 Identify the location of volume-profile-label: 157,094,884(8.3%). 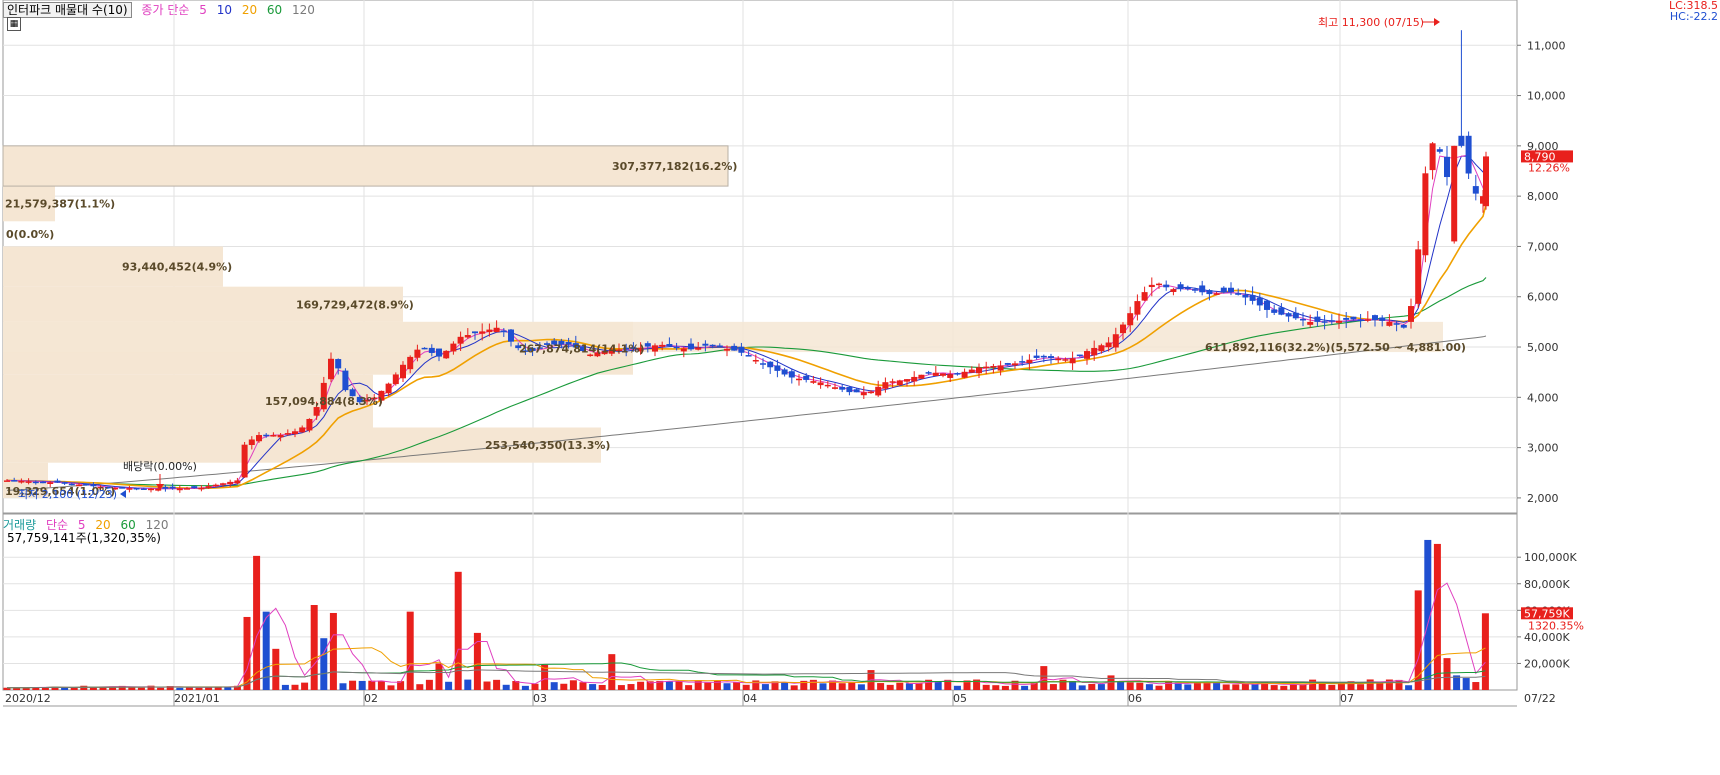
(324, 401).